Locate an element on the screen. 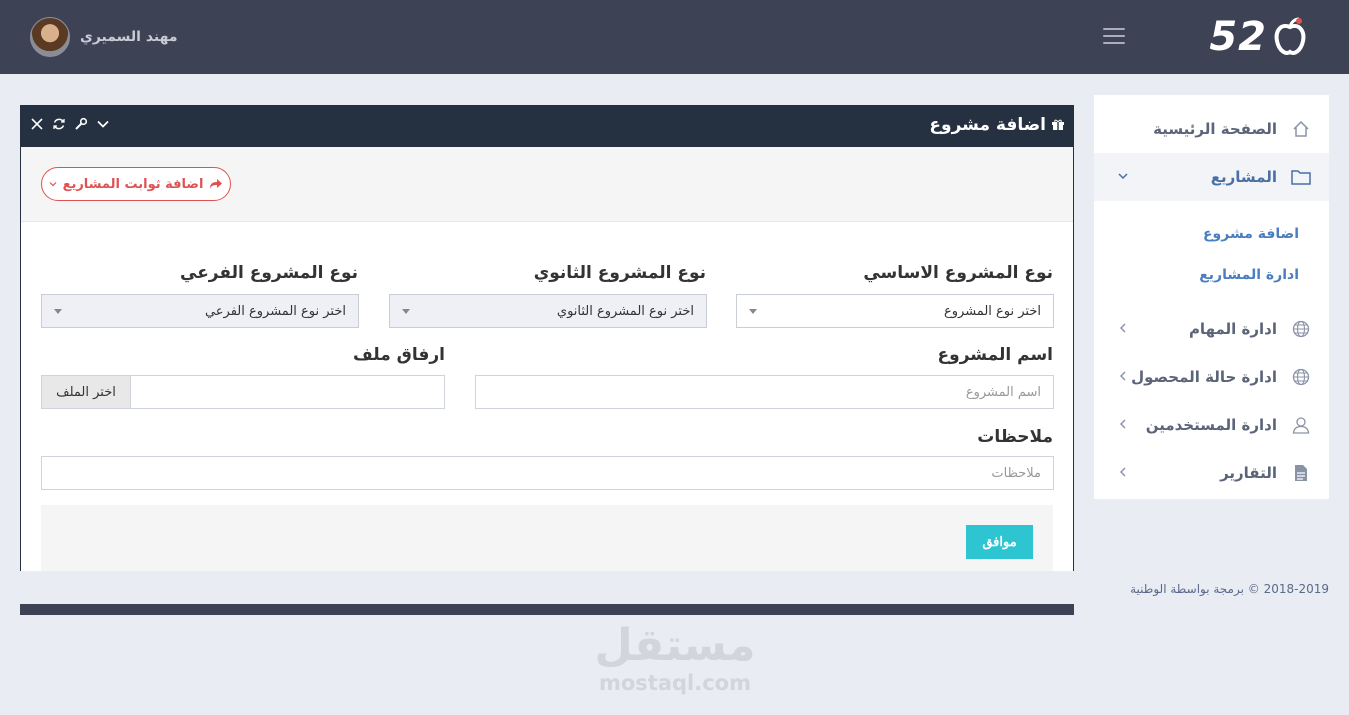 Image resolution: width=1349 pixels, height=715 pixels. share-icon is located at coordinates (216, 184).